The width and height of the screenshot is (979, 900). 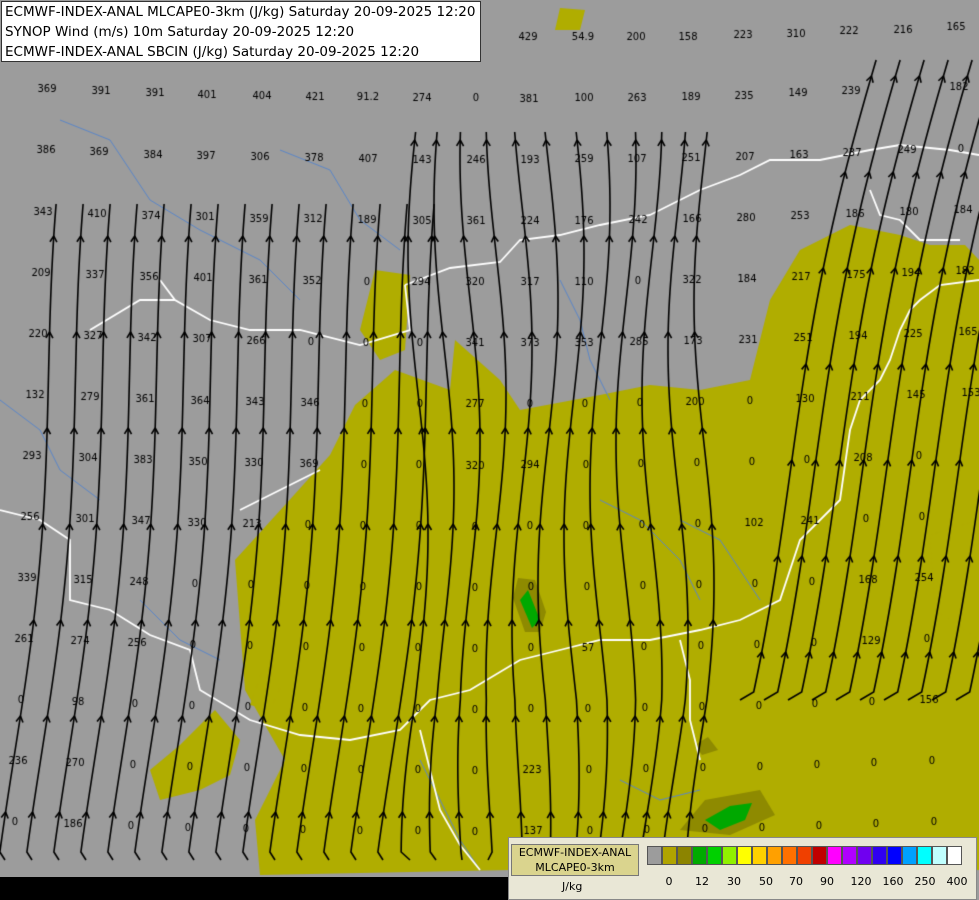 What do you see at coordinates (575, 852) in the screenshot?
I see `legend-title-line1: ECMWF-INDEX-ANAL` at bounding box center [575, 852].